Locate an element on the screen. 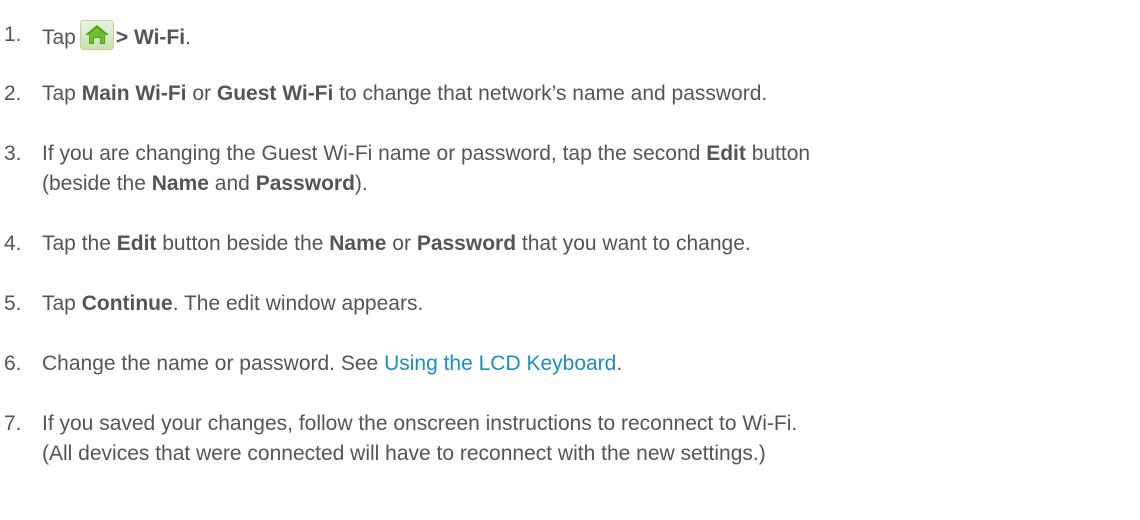  step-text: Tap > Wi-Fi. is located at coordinates (577, 36).